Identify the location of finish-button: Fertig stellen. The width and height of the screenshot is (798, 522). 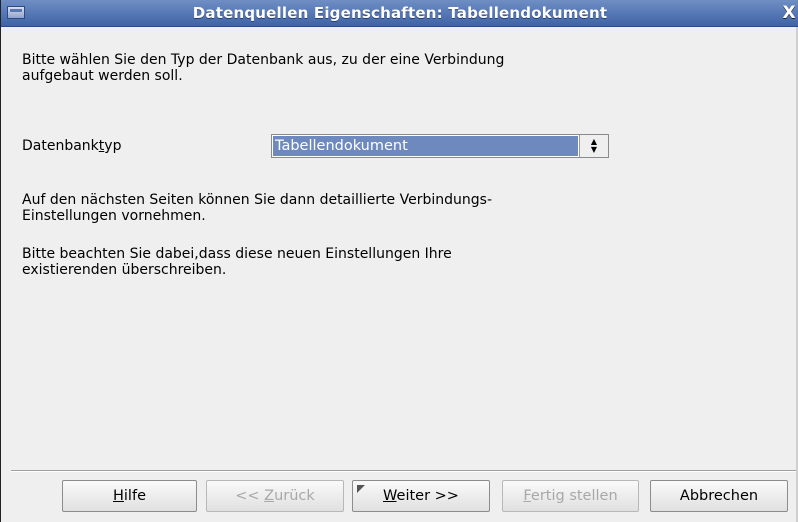
(570, 496).